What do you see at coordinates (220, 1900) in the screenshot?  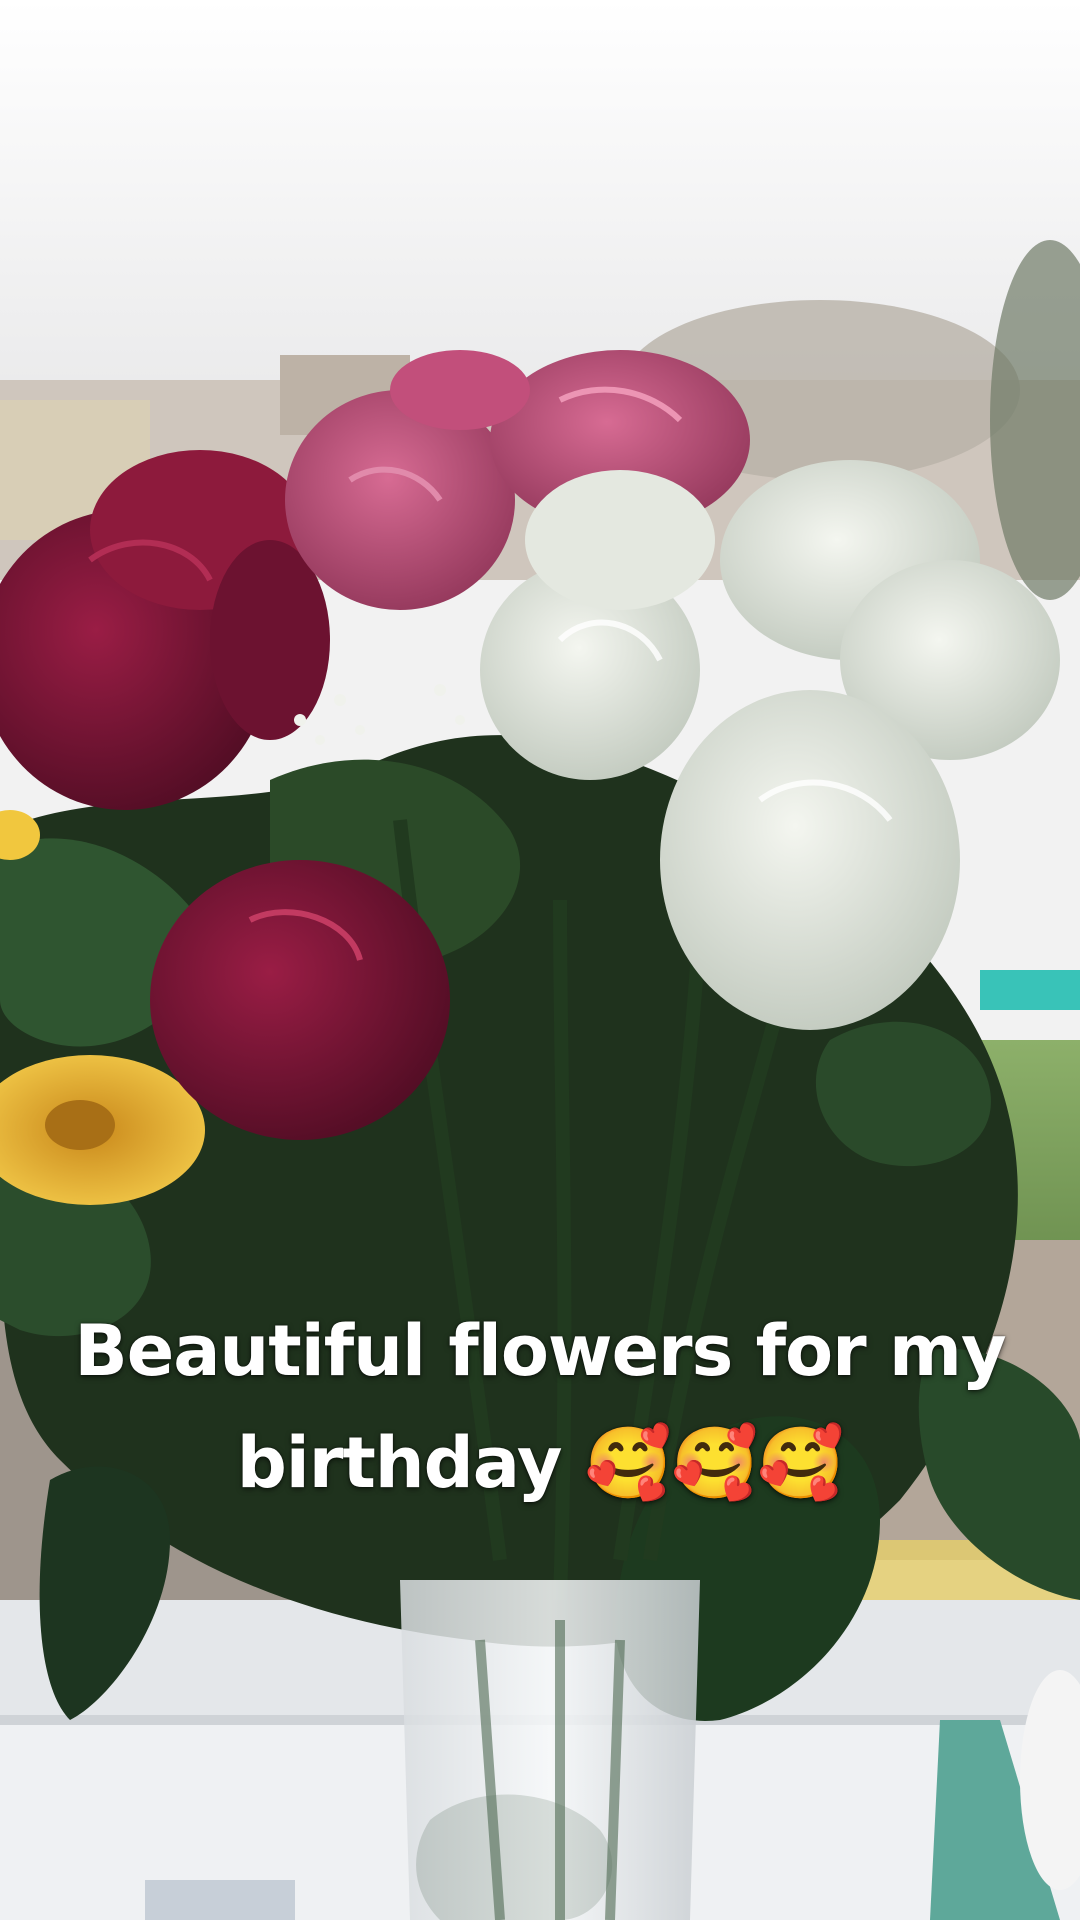 I see `sill-label` at bounding box center [220, 1900].